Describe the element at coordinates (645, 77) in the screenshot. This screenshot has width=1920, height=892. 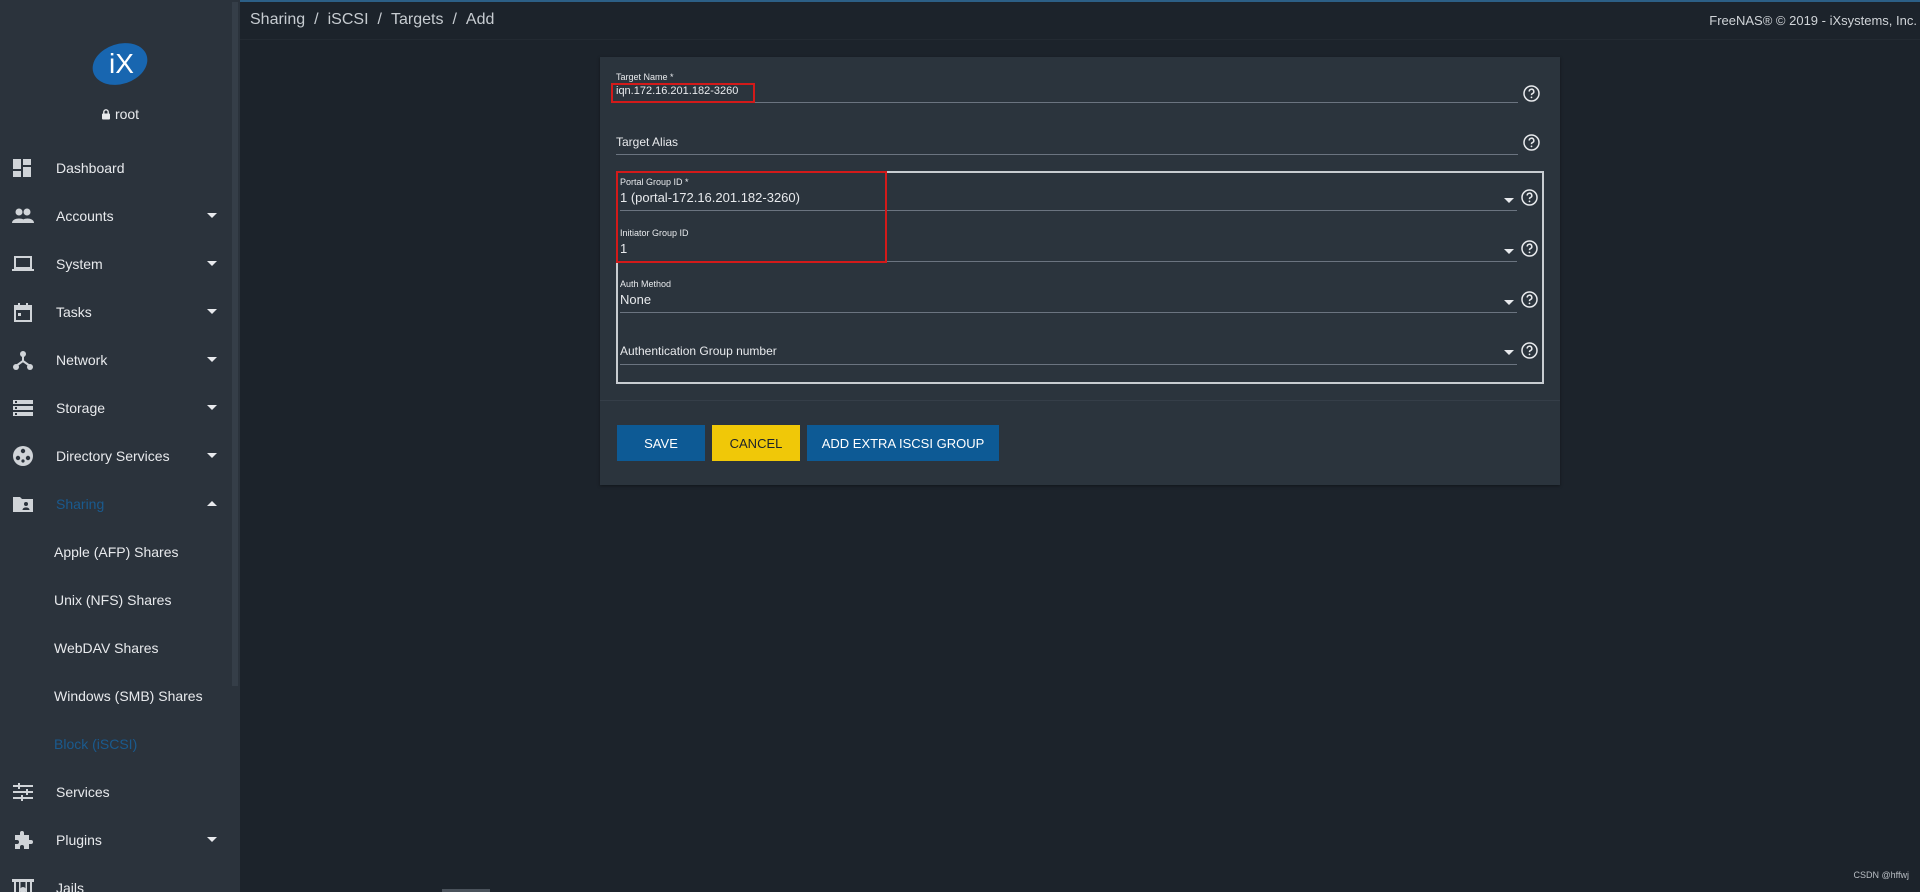
I see `target-name-label: Target Name *` at that location.